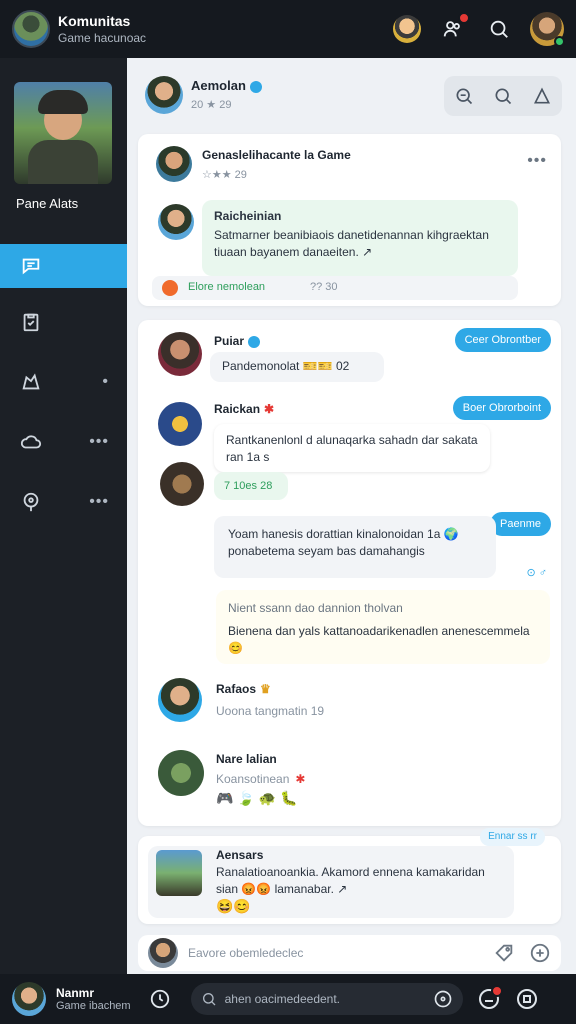 This screenshot has width=576, height=1024. What do you see at coordinates (63, 266) in the screenshot?
I see `nav-item-chat` at bounding box center [63, 266].